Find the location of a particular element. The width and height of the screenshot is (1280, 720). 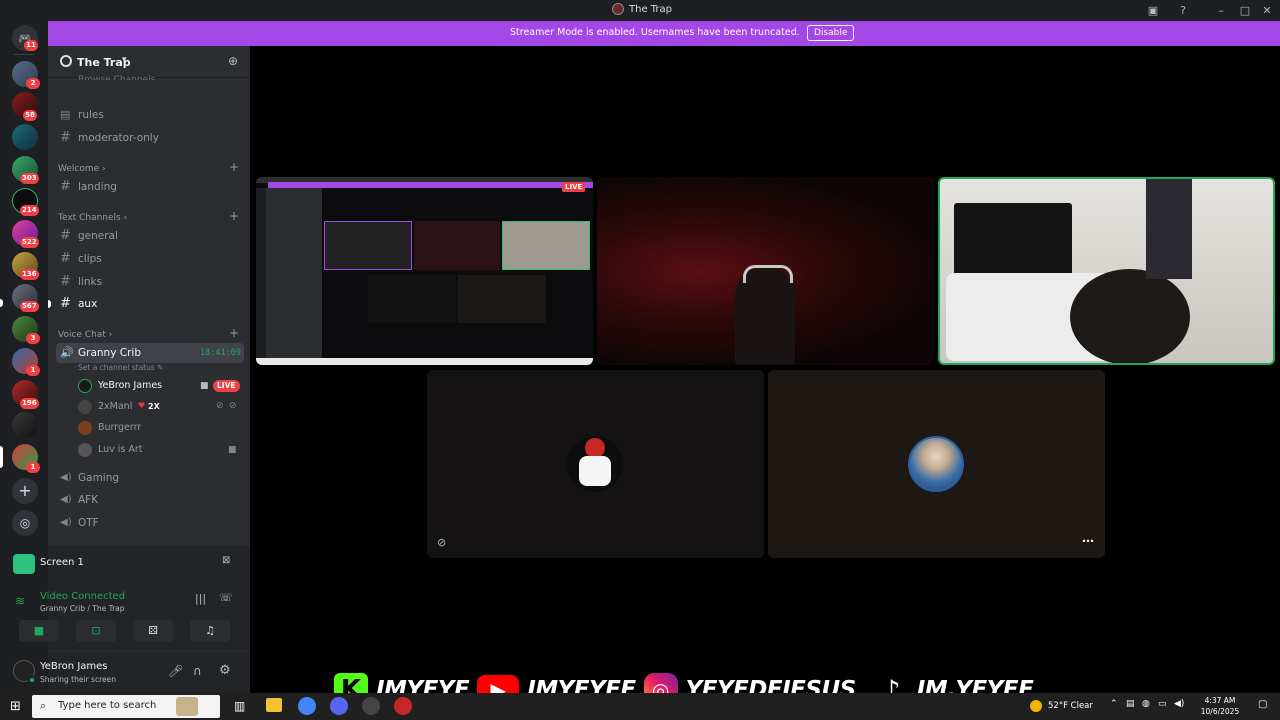

channel-moderator-only: # moderator-only is located at coordinates (150, 138).